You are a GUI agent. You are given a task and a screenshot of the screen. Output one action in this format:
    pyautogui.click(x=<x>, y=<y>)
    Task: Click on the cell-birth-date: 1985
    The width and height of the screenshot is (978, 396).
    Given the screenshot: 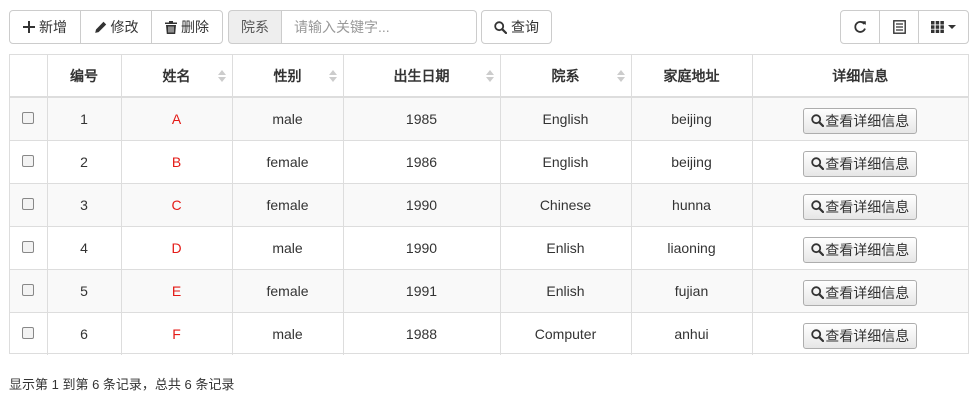 What is the action you would take?
    pyautogui.click(x=421, y=119)
    